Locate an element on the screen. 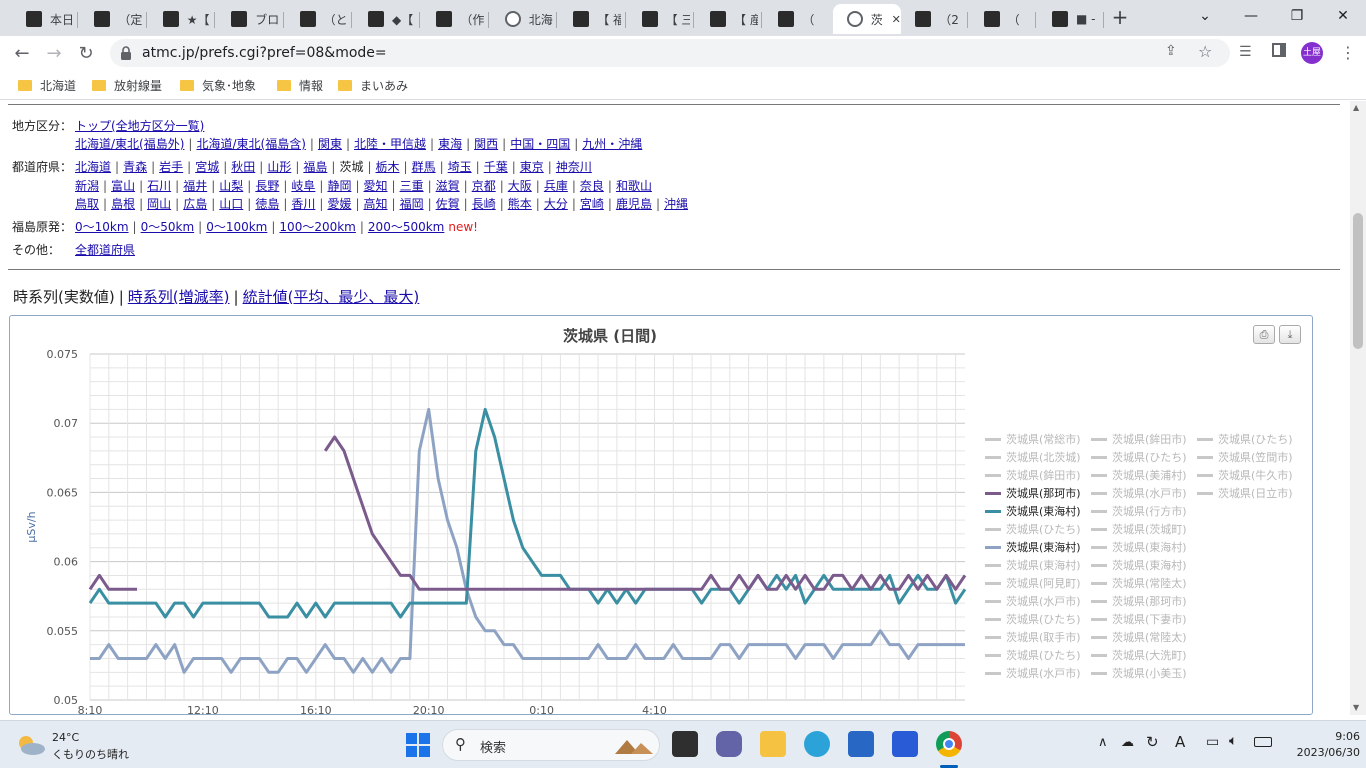  taskbar-search: ⚲ 検索 is located at coordinates (551, 745).